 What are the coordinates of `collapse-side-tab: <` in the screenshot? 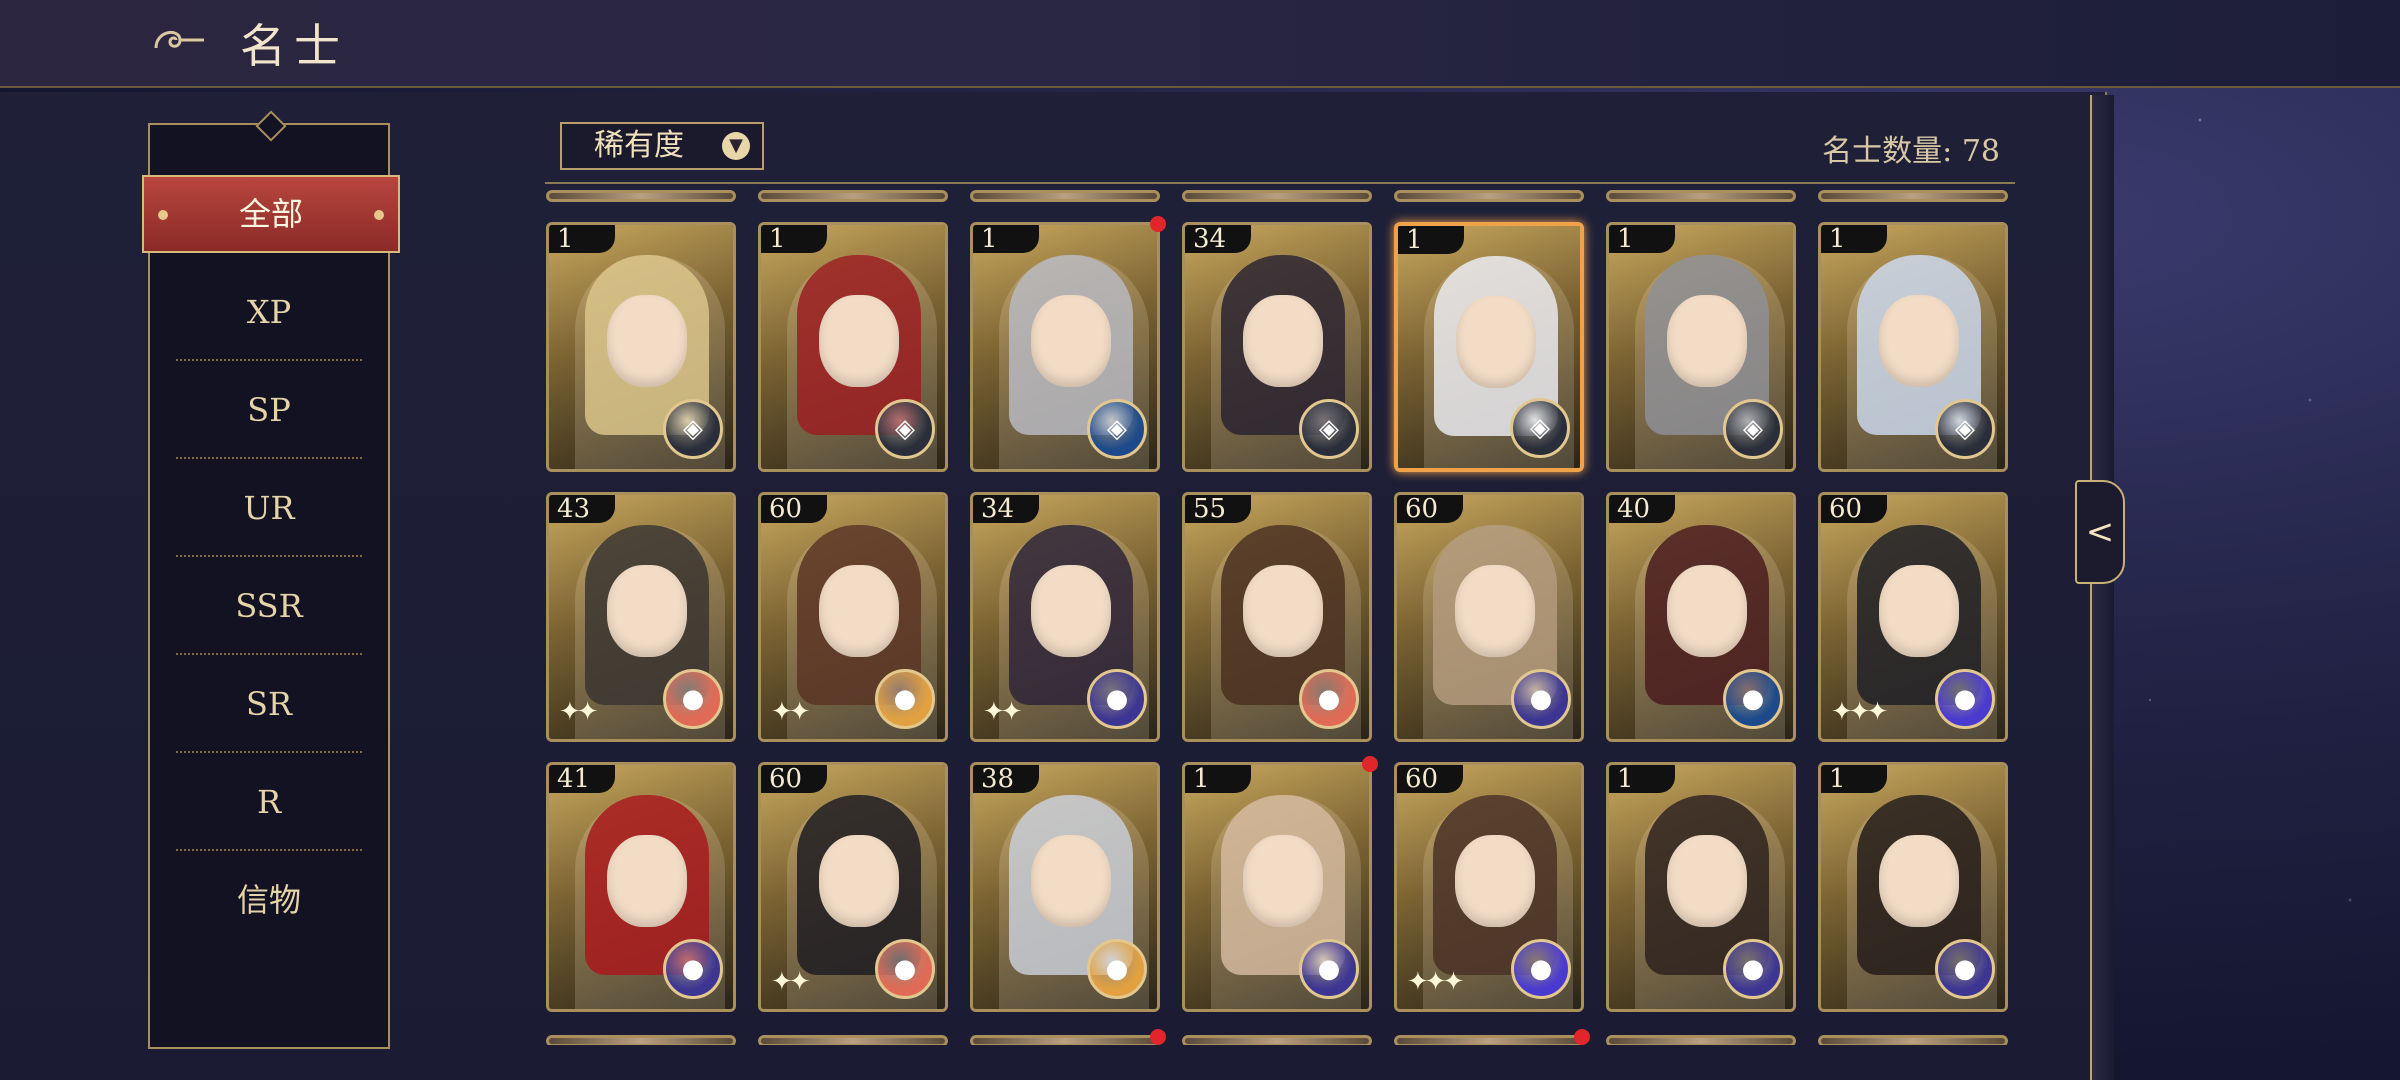 It's located at (2100, 532).